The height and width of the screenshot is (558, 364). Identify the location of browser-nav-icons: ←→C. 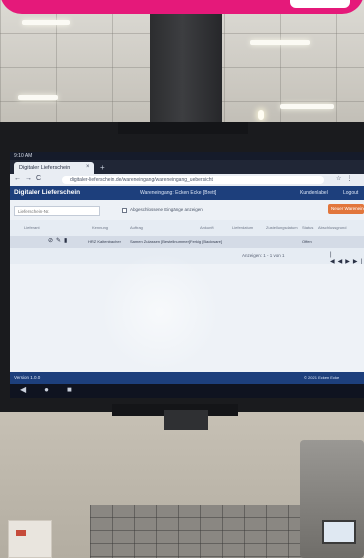
(29, 178).